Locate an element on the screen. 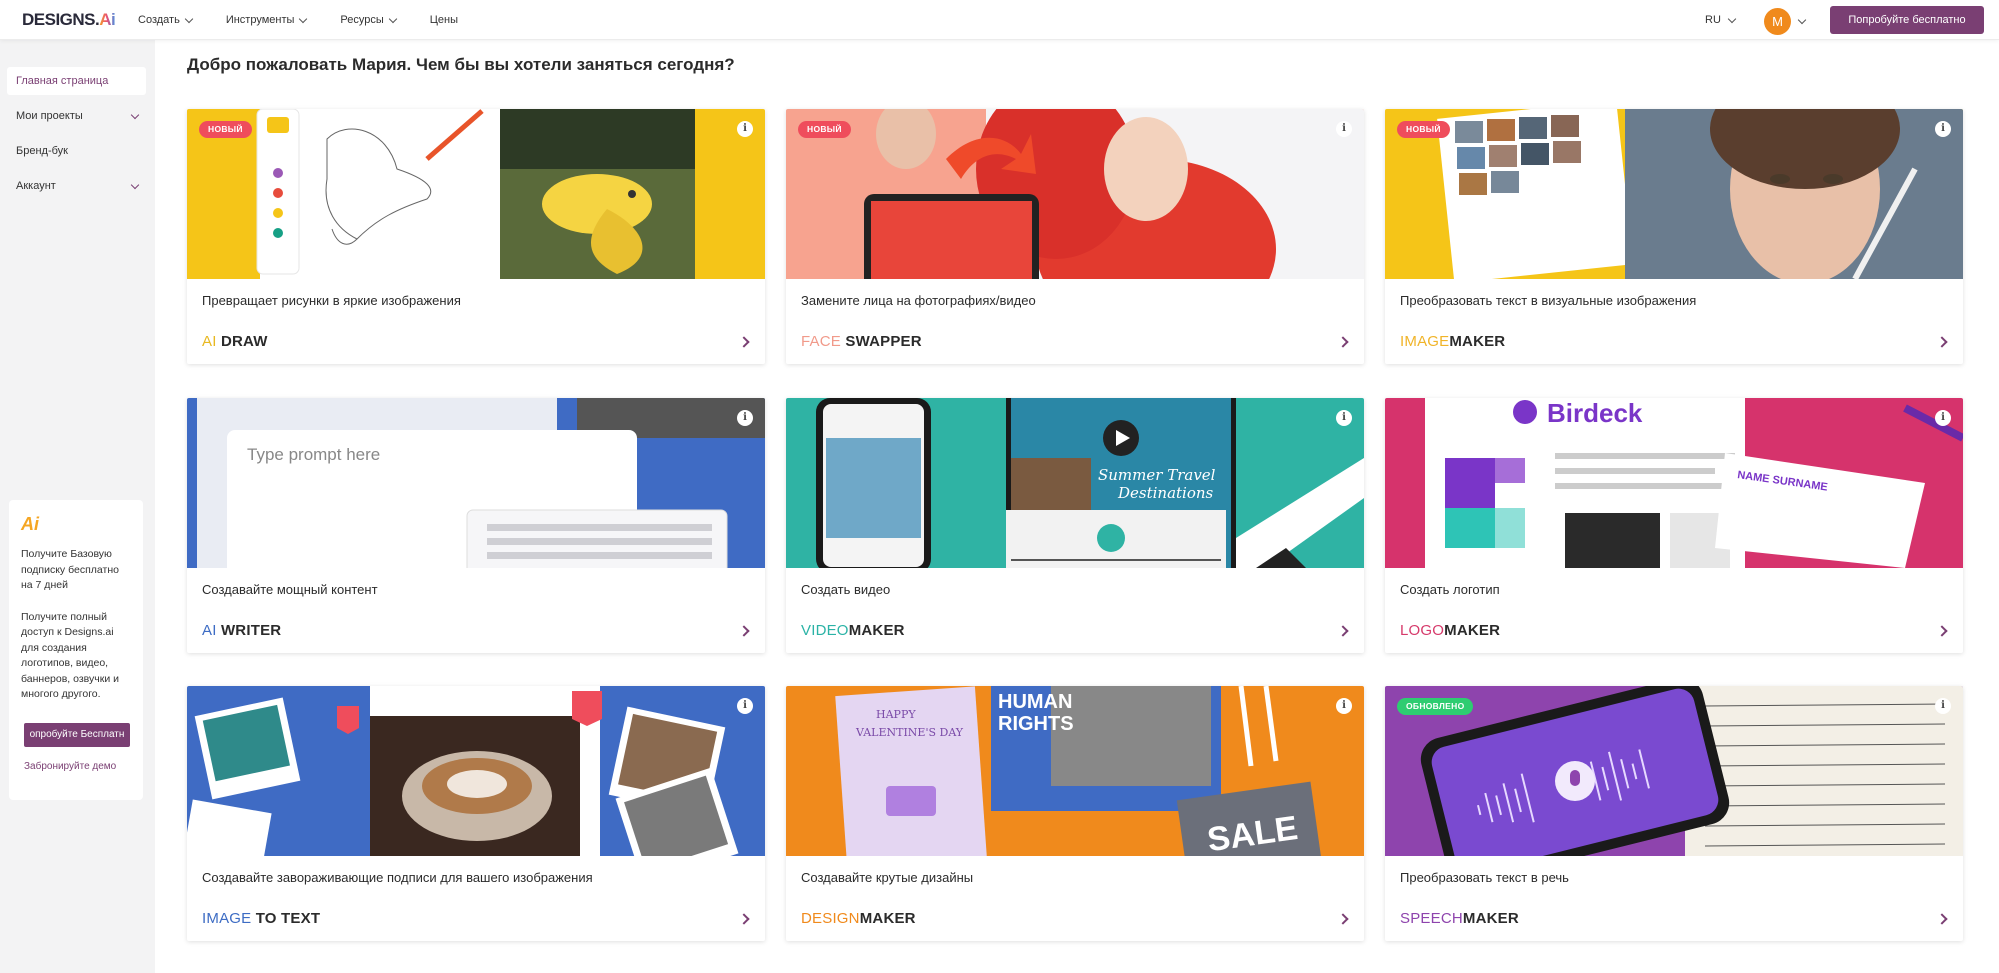 This screenshot has height=973, width=1999. design-text-happy: HAPPY is located at coordinates (896, 714).